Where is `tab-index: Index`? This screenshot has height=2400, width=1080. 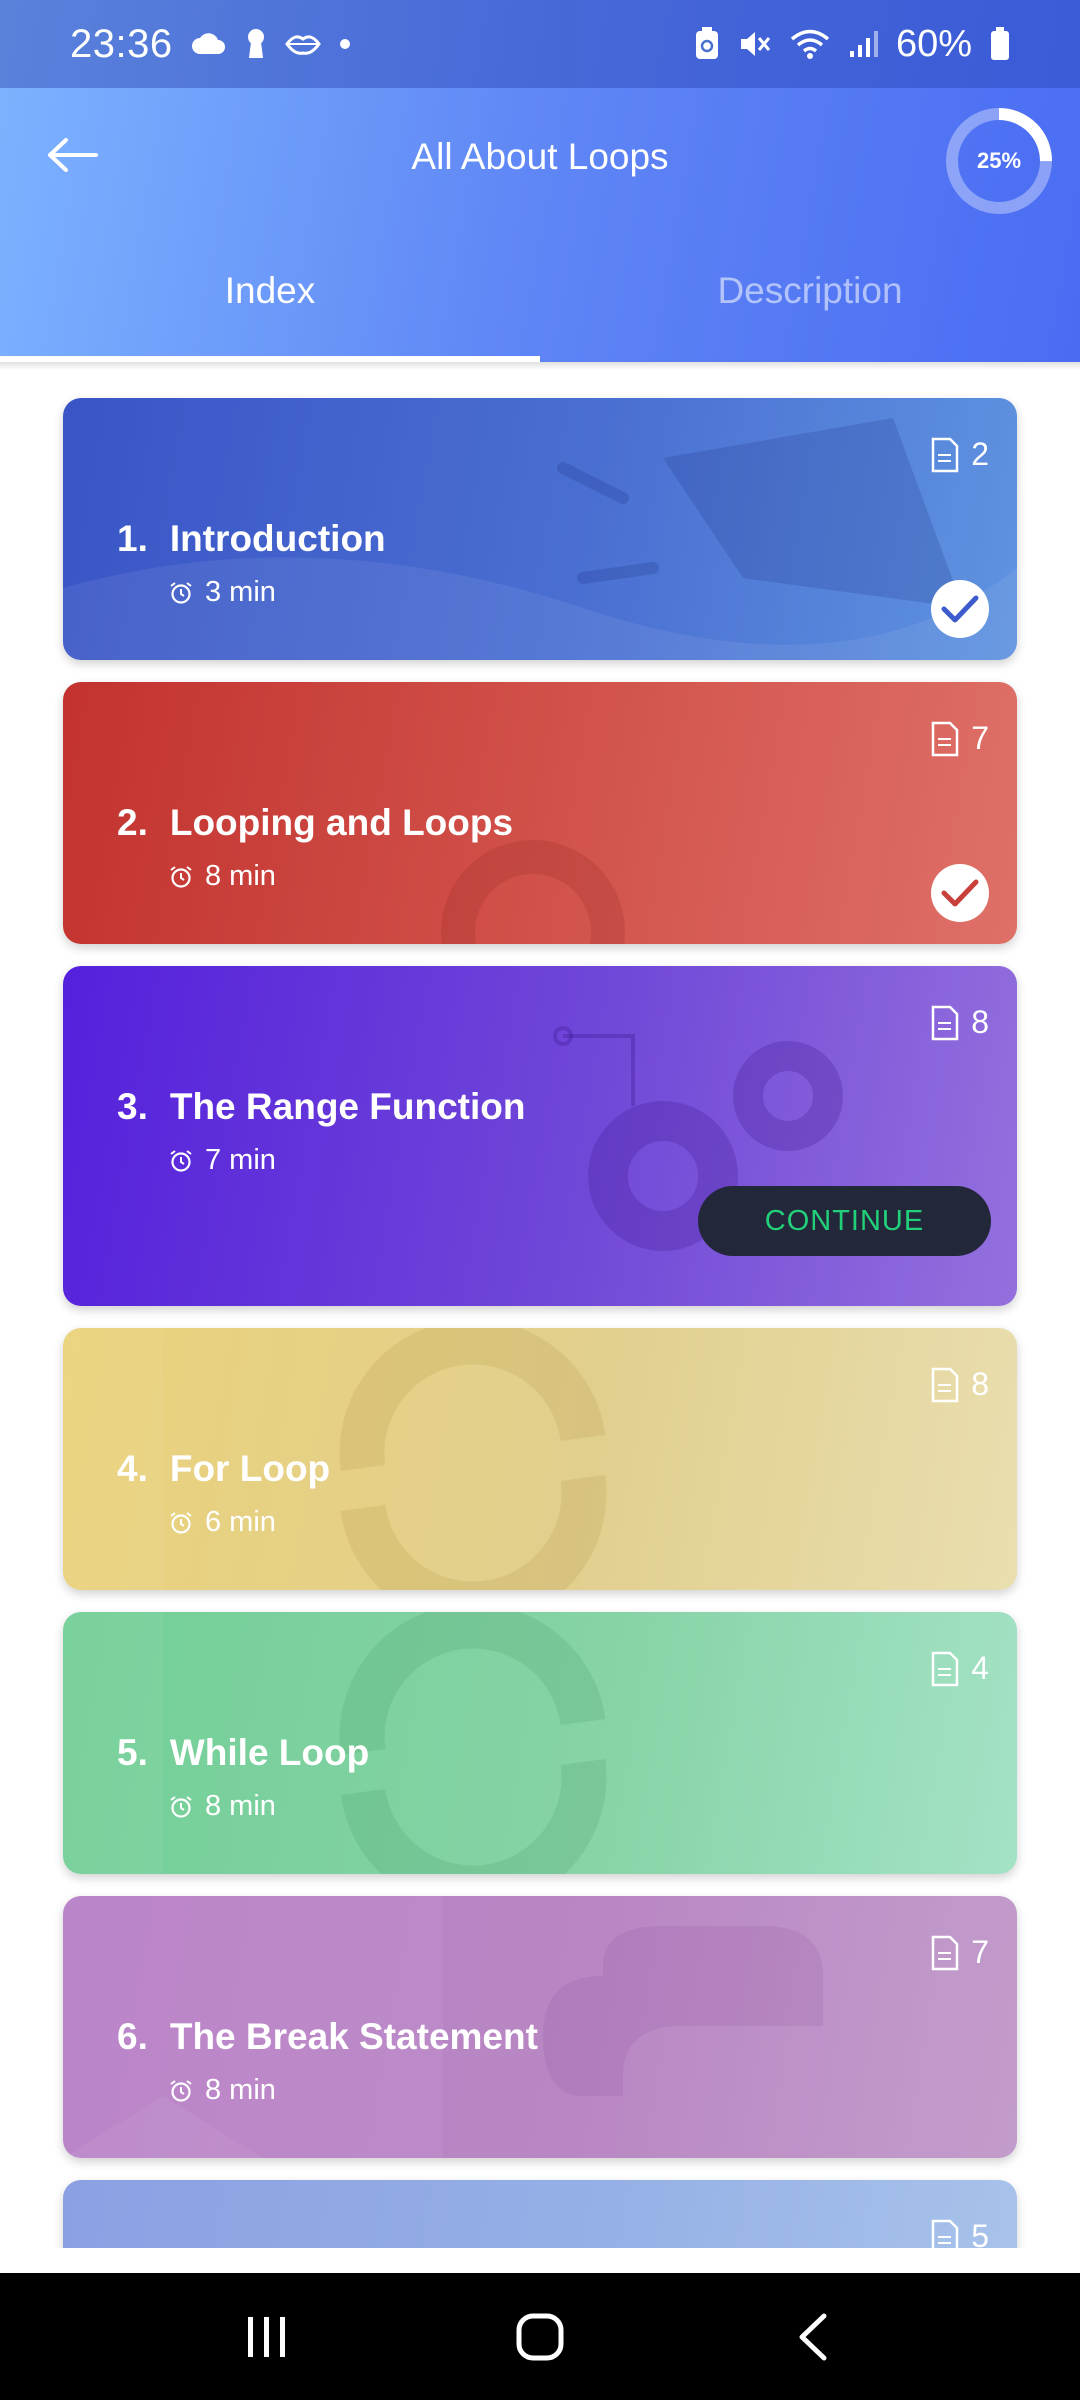 tab-index: Index is located at coordinates (270, 303).